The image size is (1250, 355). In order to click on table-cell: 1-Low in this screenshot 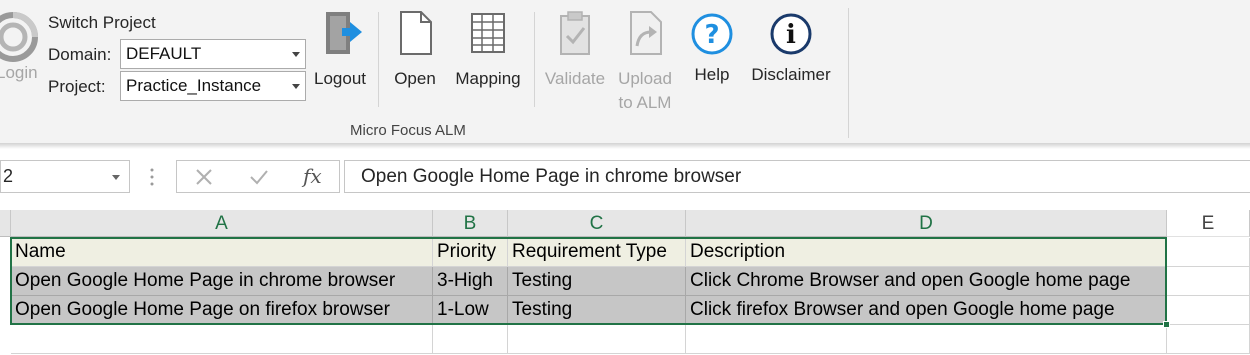, I will do `click(470, 310)`.